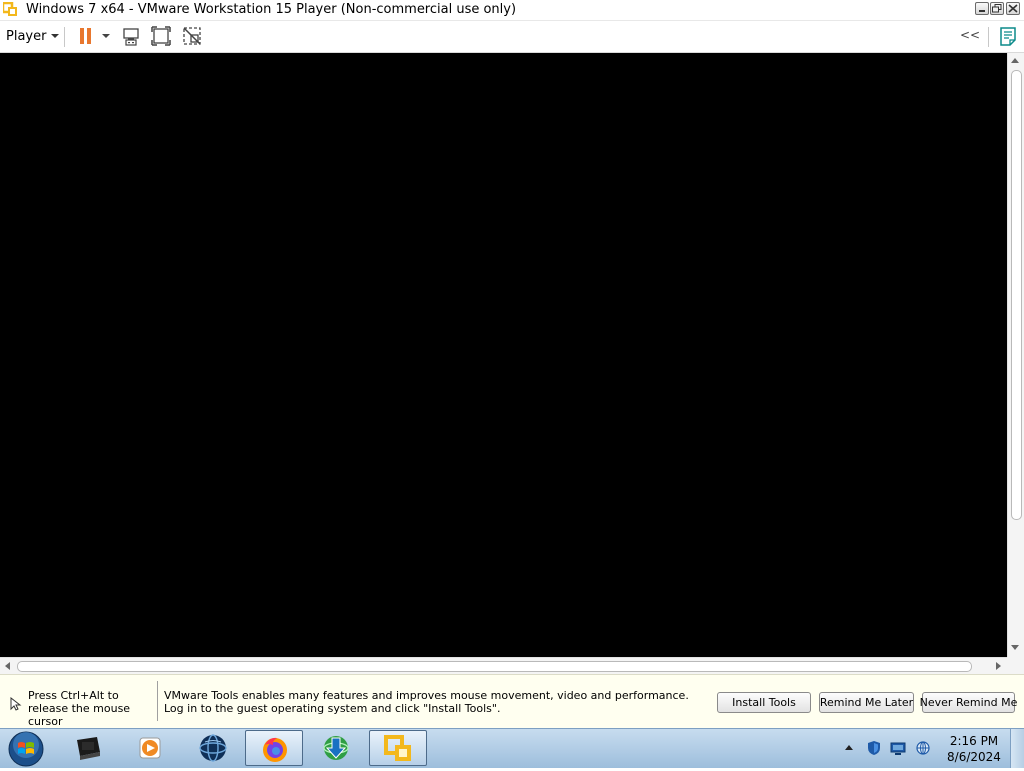 This screenshot has width=1024, height=771. I want to click on tray-shield, so click(874, 748).